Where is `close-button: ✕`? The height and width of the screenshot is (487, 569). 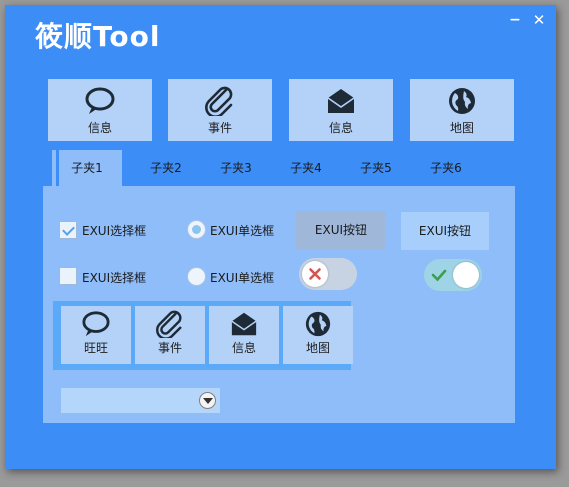
close-button: ✕ is located at coordinates (539, 20).